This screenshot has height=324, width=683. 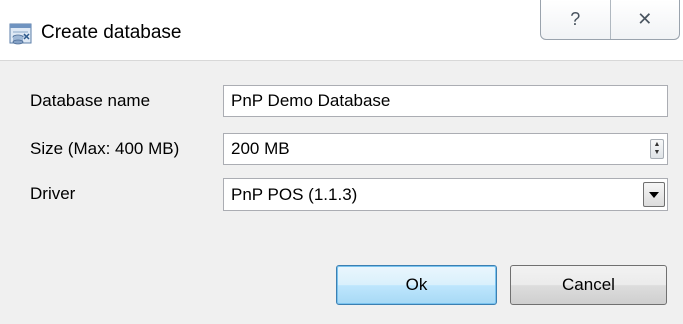 I want to click on dropdown-button, so click(x=654, y=194).